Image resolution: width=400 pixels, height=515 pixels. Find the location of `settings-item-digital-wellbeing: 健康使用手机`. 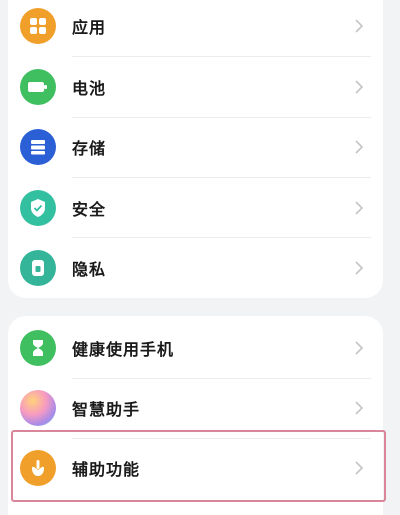

settings-item-digital-wellbeing: 健康使用手机 is located at coordinates (195, 348).